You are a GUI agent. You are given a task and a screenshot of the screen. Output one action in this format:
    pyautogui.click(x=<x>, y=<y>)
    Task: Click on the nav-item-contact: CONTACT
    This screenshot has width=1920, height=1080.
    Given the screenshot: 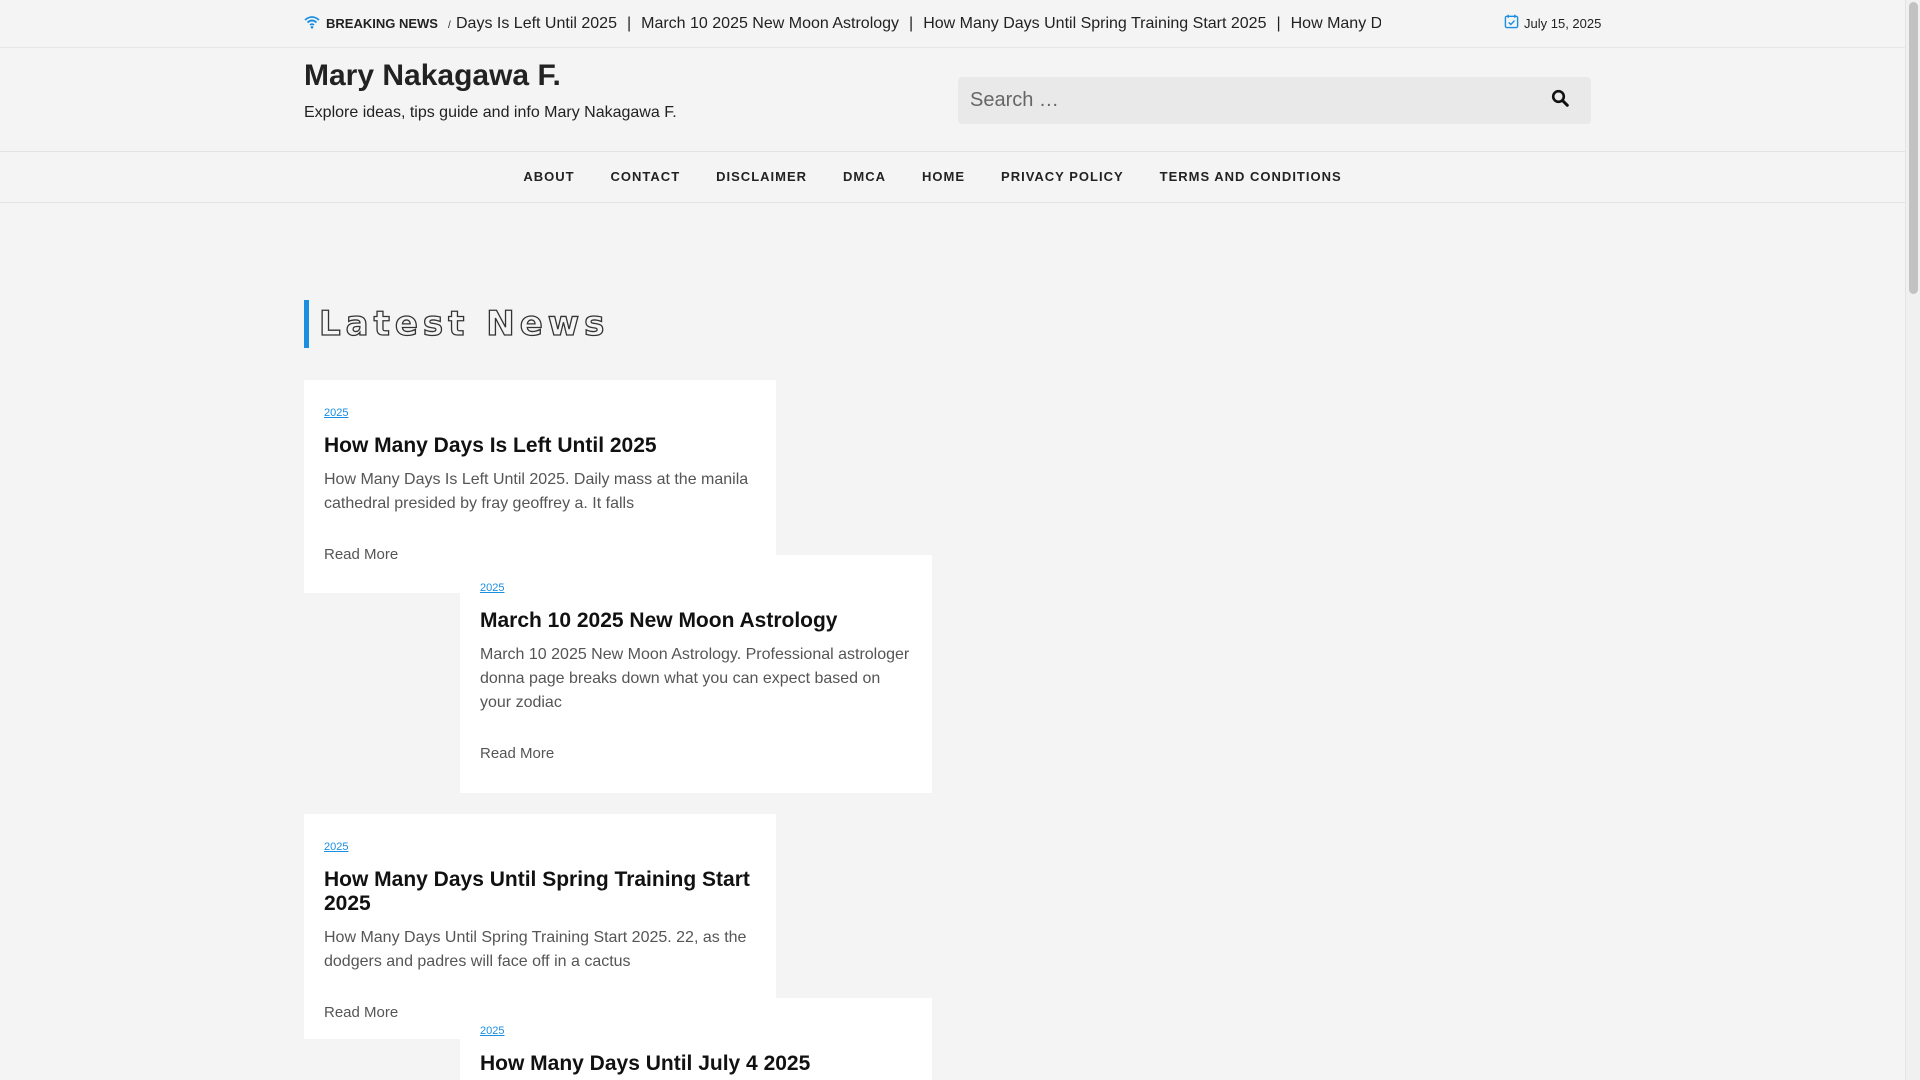 What is the action you would take?
    pyautogui.click(x=646, y=177)
    